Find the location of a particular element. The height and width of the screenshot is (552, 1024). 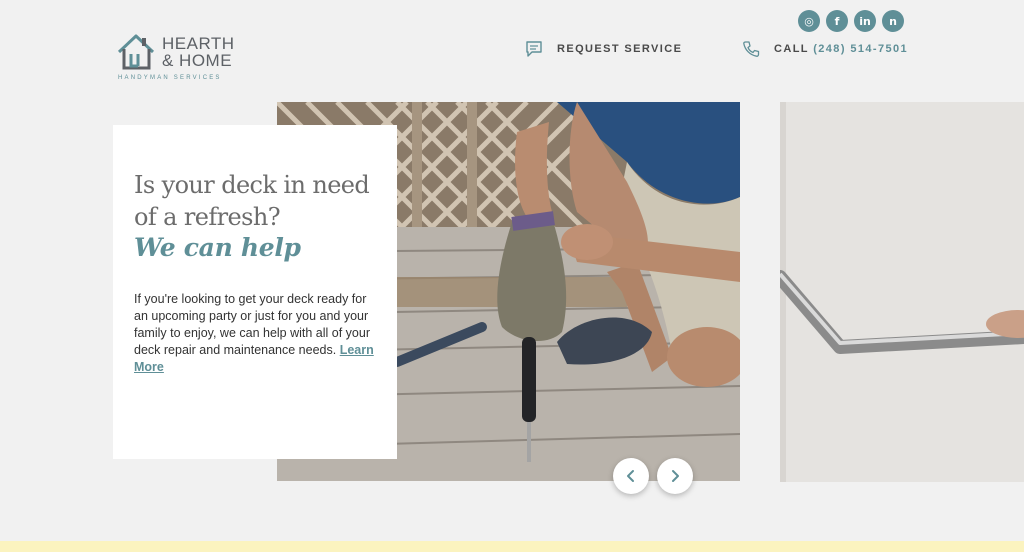

chevron-right-icon is located at coordinates (675, 476).